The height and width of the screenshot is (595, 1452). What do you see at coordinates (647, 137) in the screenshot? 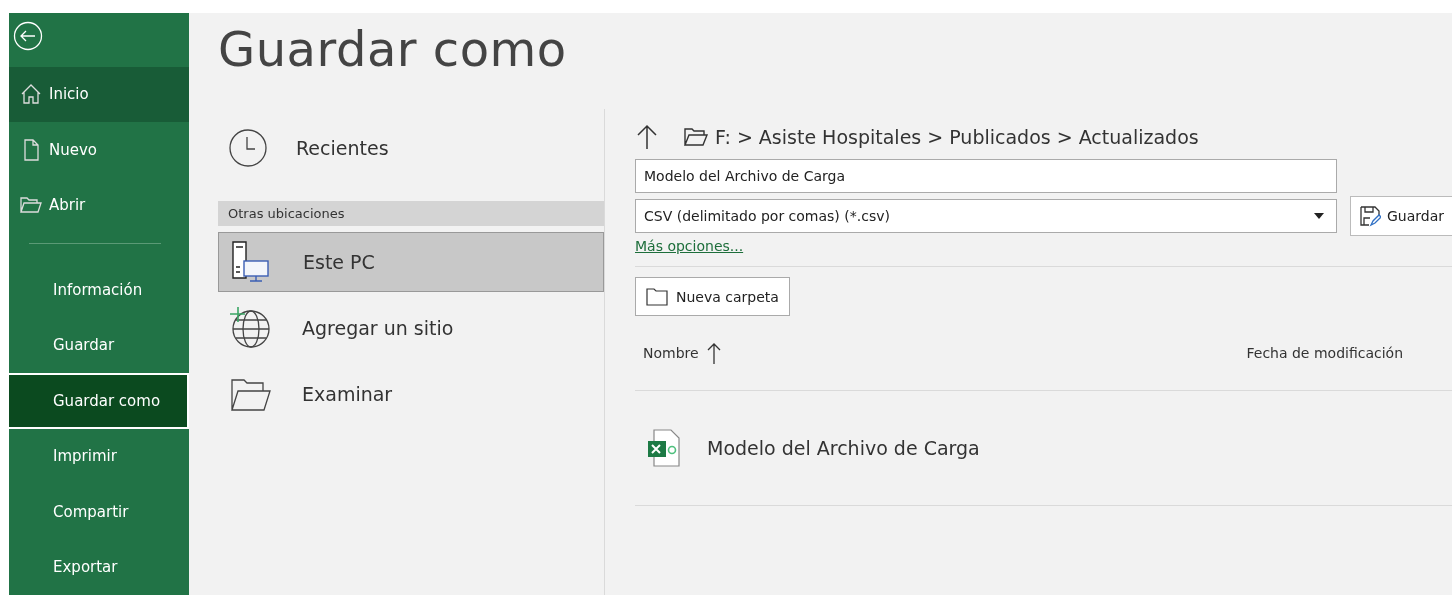
I see `up-arrow-icon` at bounding box center [647, 137].